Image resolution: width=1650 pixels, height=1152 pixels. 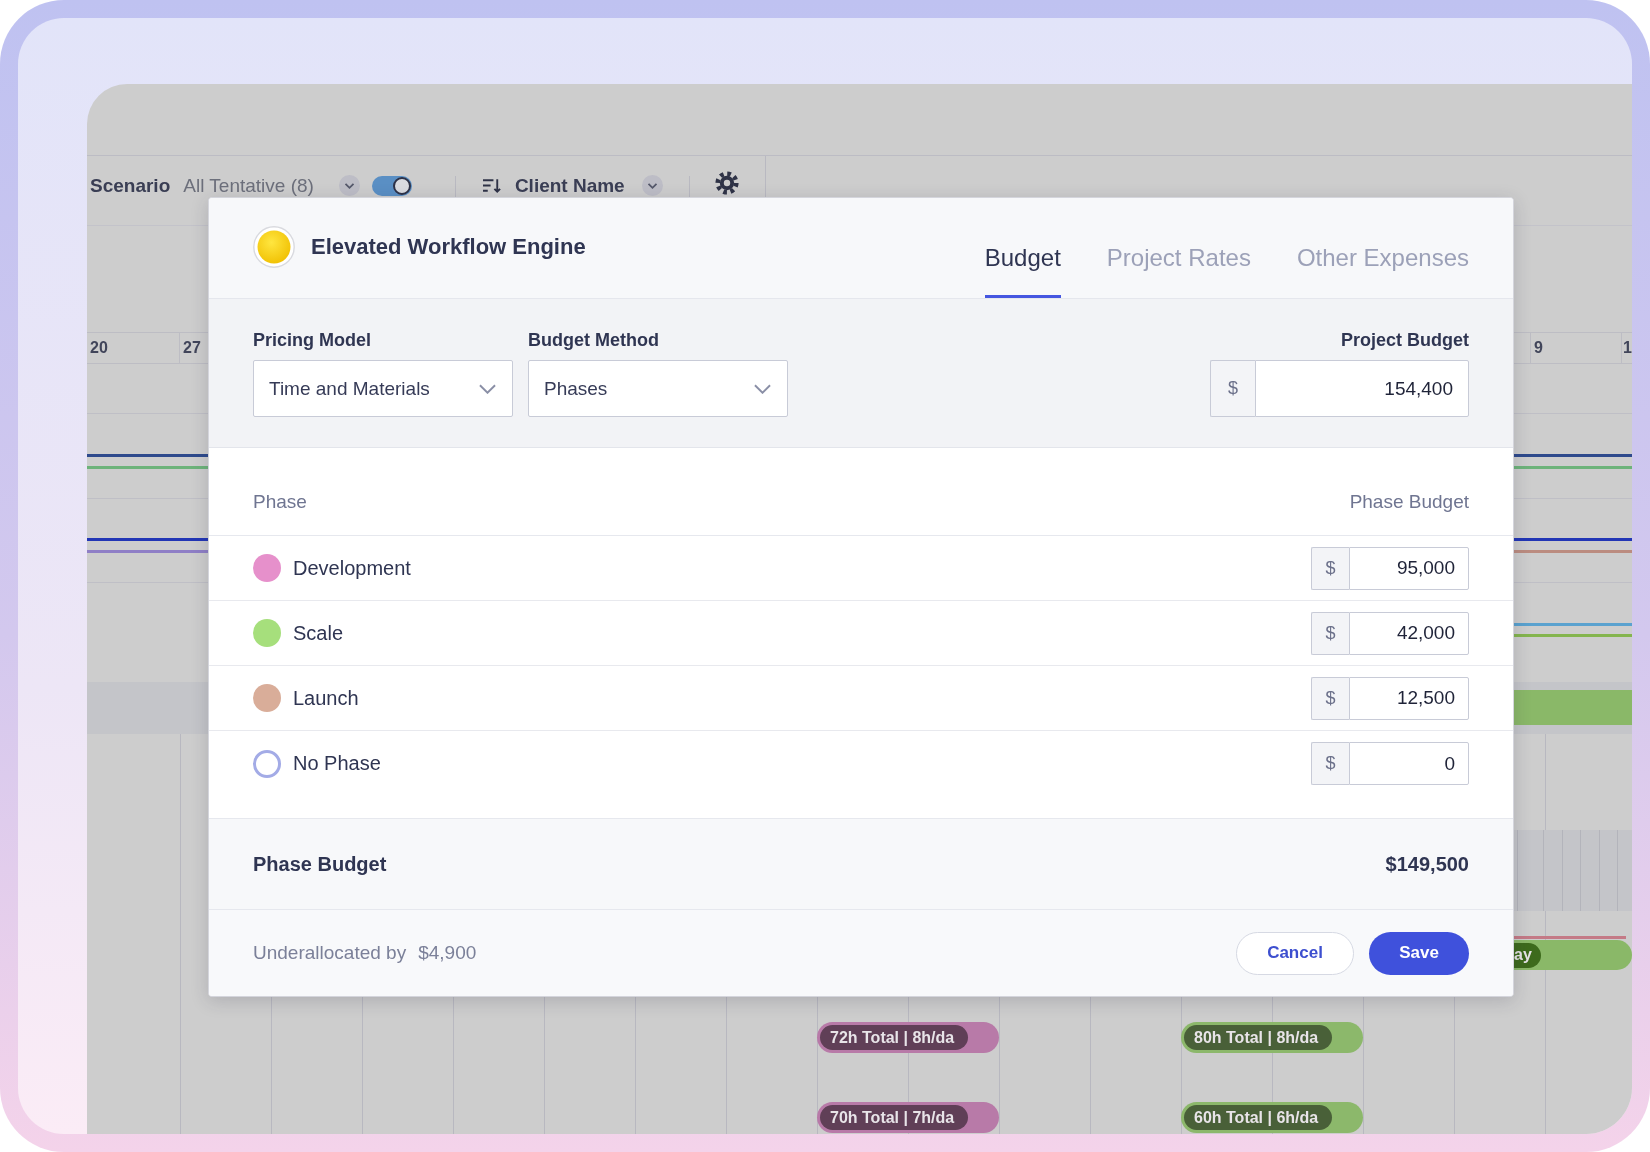 What do you see at coordinates (1258, 1117) in the screenshot?
I see `bar-label: 60h Total | 6h/da` at bounding box center [1258, 1117].